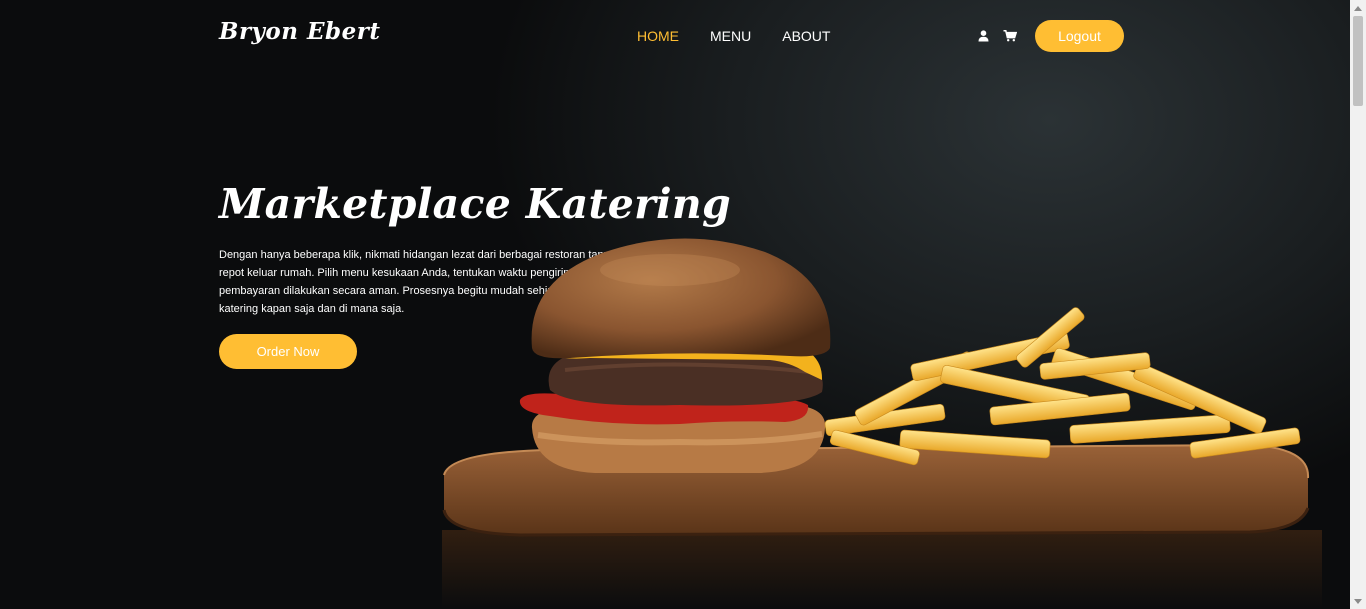 Image resolution: width=1366 pixels, height=609 pixels. What do you see at coordinates (288, 351) in the screenshot?
I see `order-now-button: Order Now` at bounding box center [288, 351].